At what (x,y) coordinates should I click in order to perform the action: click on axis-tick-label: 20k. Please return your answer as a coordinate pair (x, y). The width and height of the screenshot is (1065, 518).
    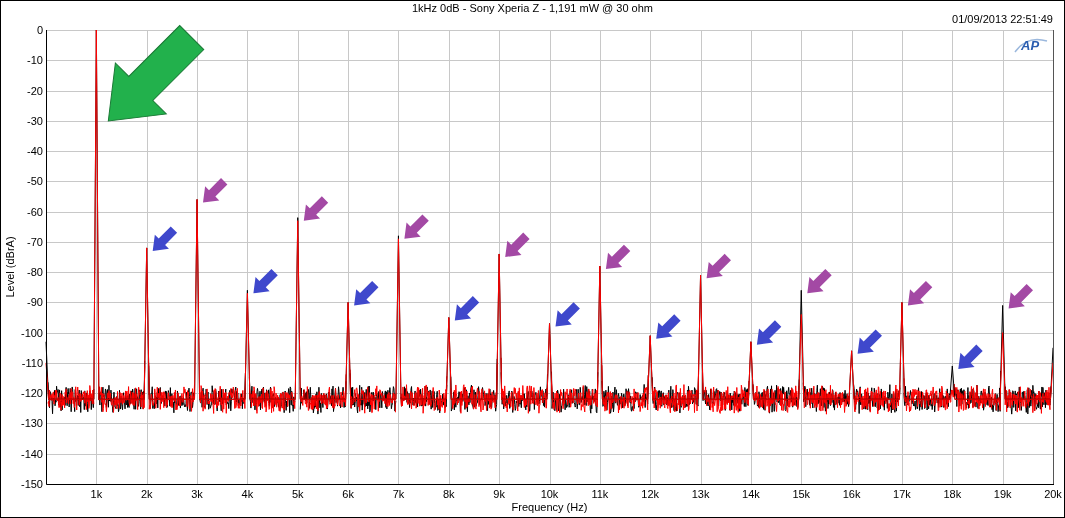
    Looking at the image, I should click on (1053, 494).